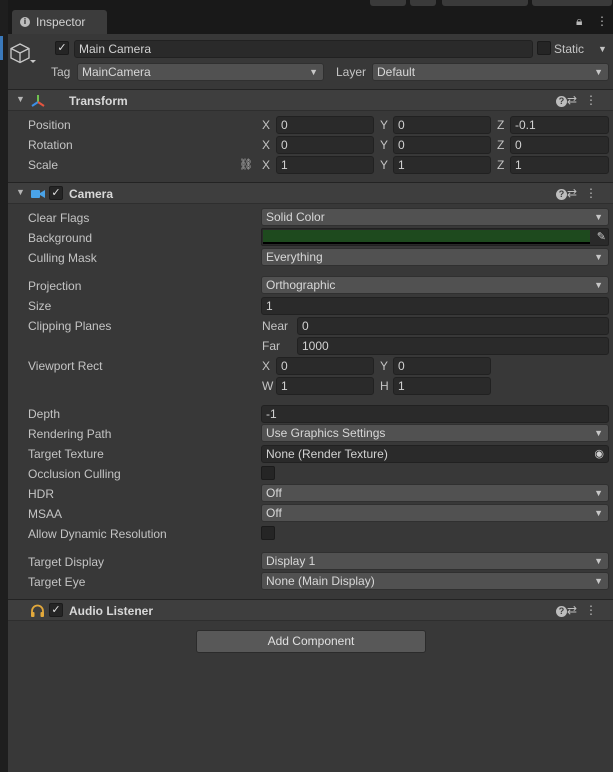  What do you see at coordinates (490, 72) in the screenshot?
I see `layer-dropdown: Default ▼` at bounding box center [490, 72].